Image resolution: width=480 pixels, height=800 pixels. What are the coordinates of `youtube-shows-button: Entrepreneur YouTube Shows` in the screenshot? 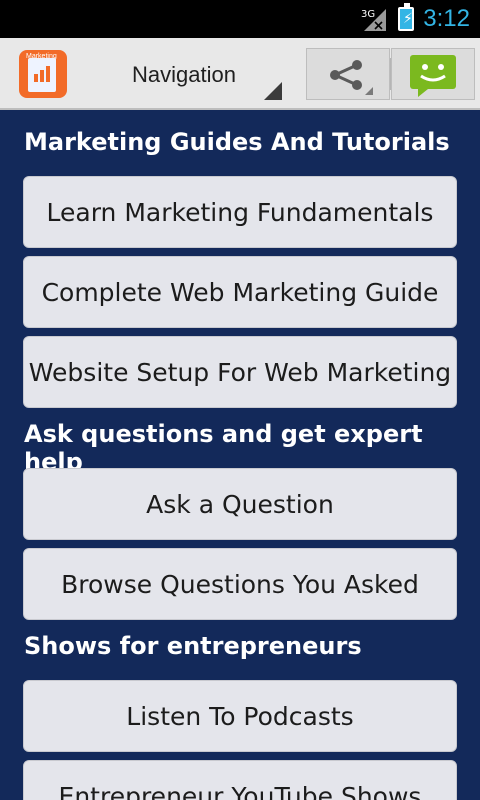 It's located at (240, 780).